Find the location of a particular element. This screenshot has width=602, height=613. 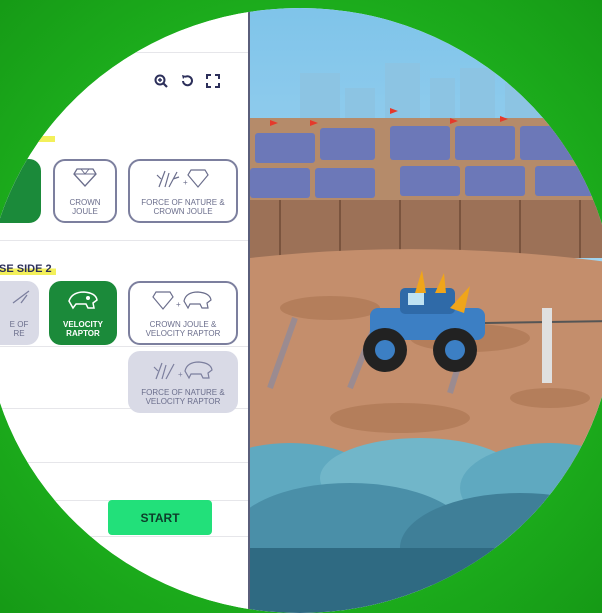

option-card-force-partial: E OF RE is located at coordinates (19, 313).